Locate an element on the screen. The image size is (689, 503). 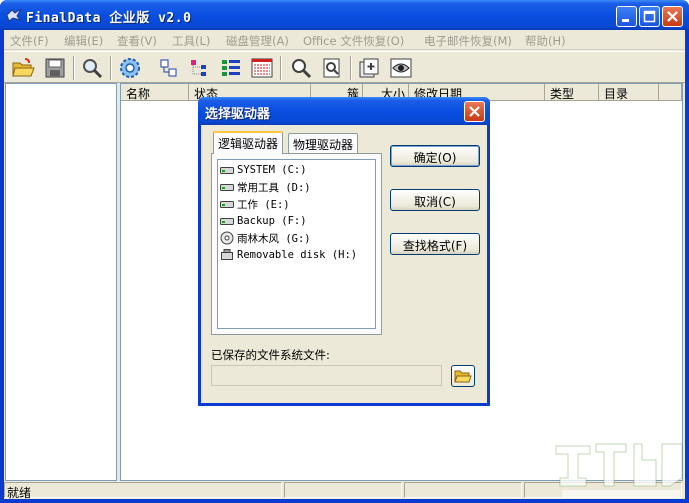
list-view-button is located at coordinates (262, 68).